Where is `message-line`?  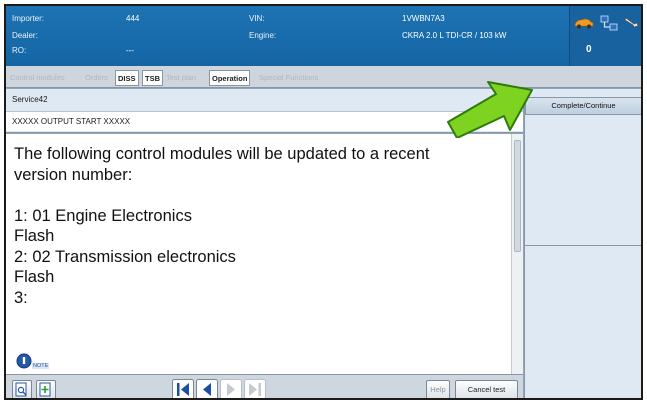 message-line is located at coordinates (259, 195).